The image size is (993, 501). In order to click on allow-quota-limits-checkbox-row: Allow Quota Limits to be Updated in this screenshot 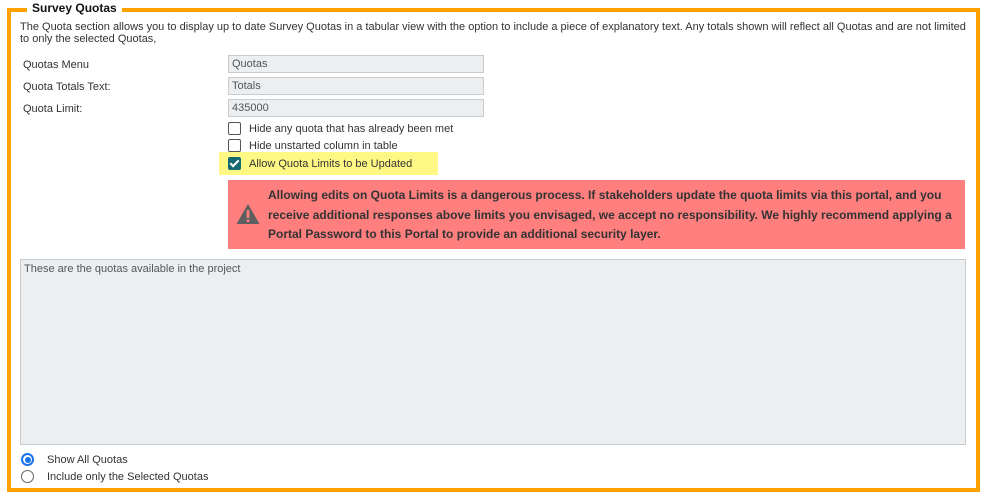, I will do `click(320, 163)`.